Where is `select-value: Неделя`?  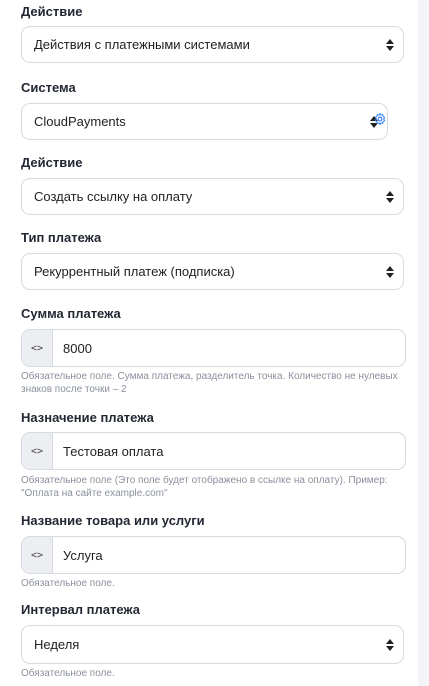 select-value: Неделя is located at coordinates (57, 644).